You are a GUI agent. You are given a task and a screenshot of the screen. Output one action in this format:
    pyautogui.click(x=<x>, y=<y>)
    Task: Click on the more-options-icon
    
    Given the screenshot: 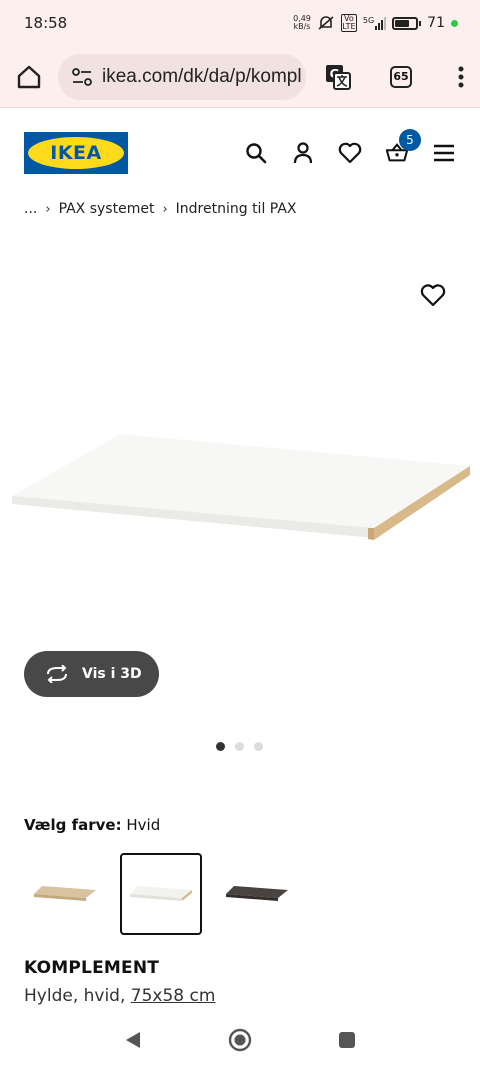 What is the action you would take?
    pyautogui.click(x=461, y=77)
    